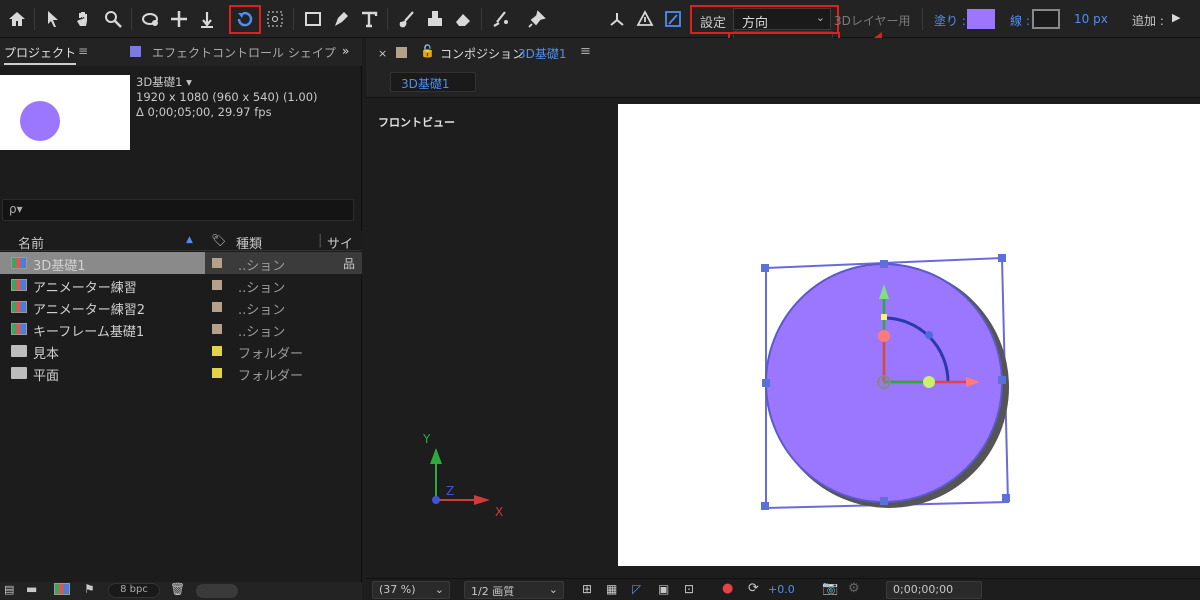 Image resolution: width=1200 pixels, height=600 pixels. Describe the element at coordinates (313, 19) in the screenshot. I see `rectangle-tool-icon` at that location.